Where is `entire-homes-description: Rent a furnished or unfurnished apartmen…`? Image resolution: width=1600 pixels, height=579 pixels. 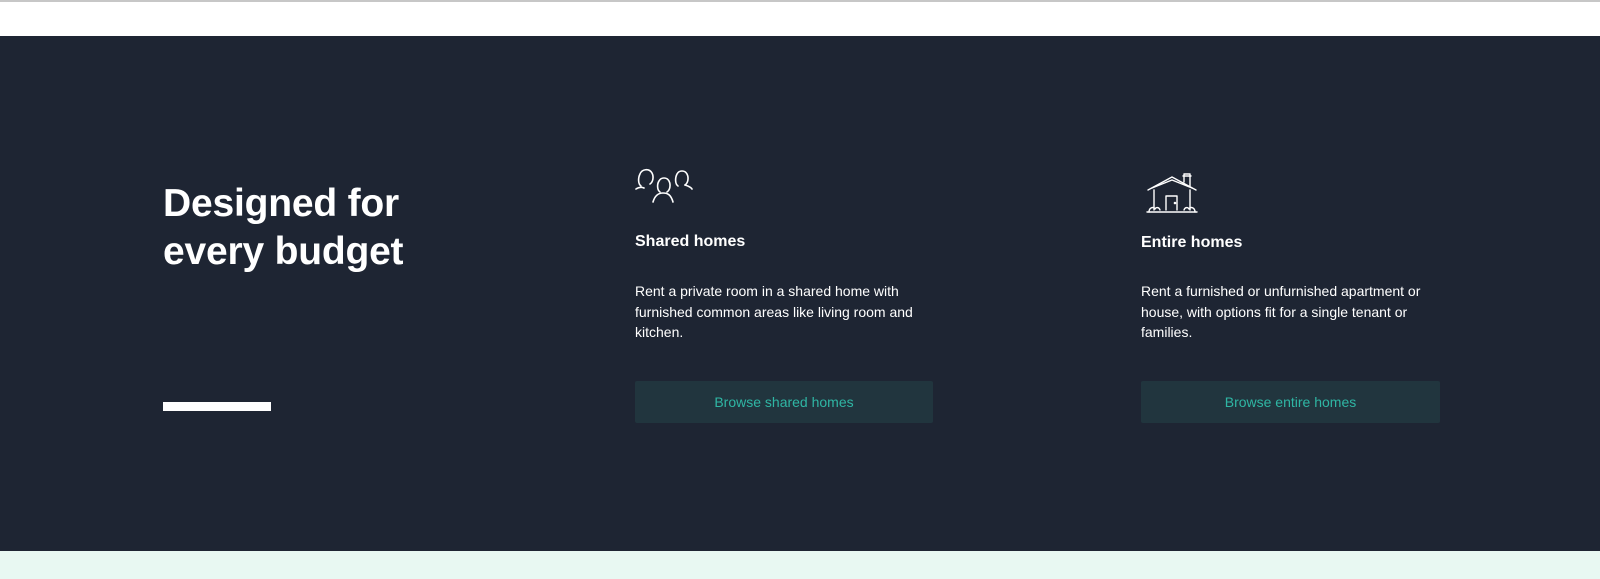
entire-homes-description: Rent a furnished or unfurnished apartmen… is located at coordinates (1281, 311).